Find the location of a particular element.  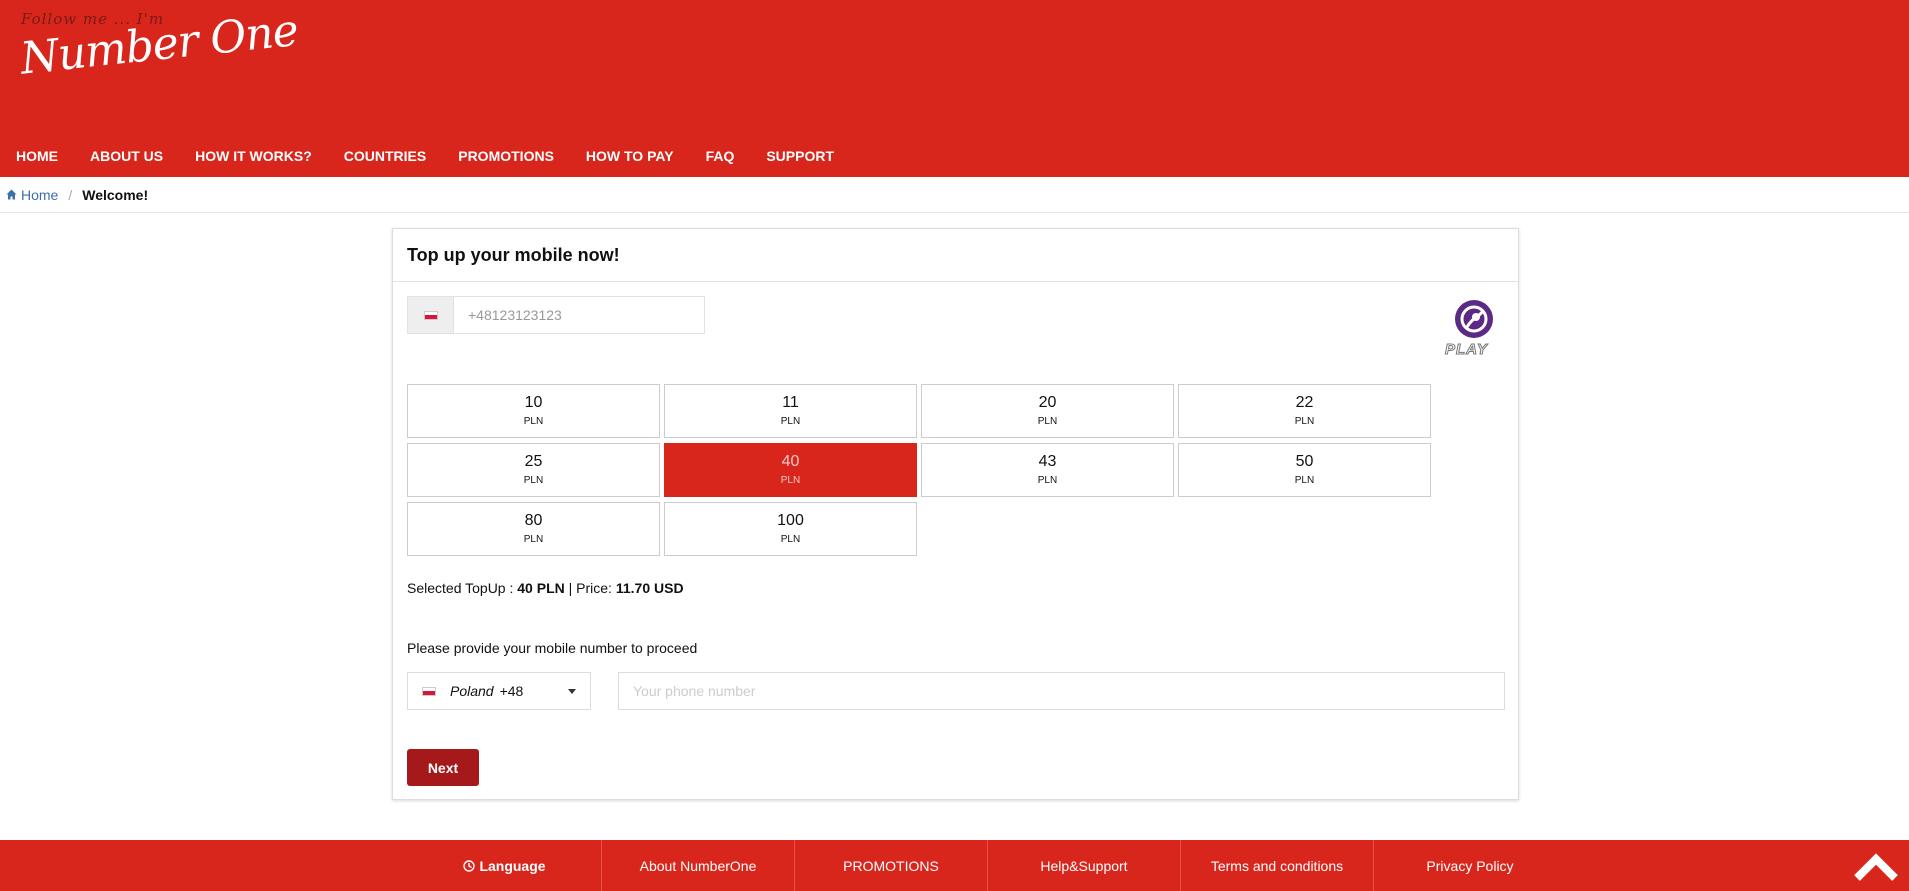

amount-value: 22 is located at coordinates (1304, 402).